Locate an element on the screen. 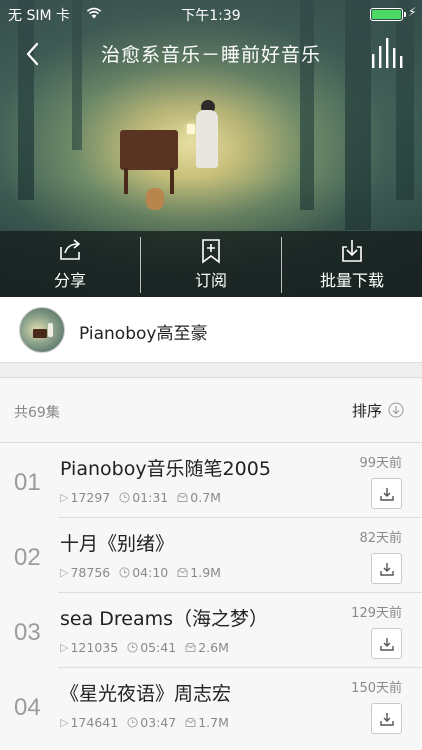 This screenshot has height=750, width=422. file-size: 0.7M is located at coordinates (205, 497).